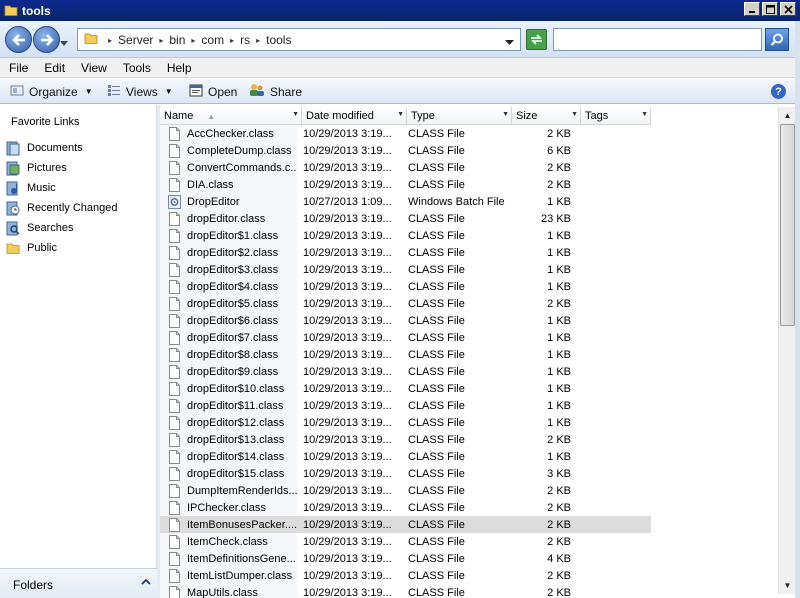 The height and width of the screenshot is (598, 800). Describe the element at coordinates (752, 9) in the screenshot. I see `minimize-button` at that location.